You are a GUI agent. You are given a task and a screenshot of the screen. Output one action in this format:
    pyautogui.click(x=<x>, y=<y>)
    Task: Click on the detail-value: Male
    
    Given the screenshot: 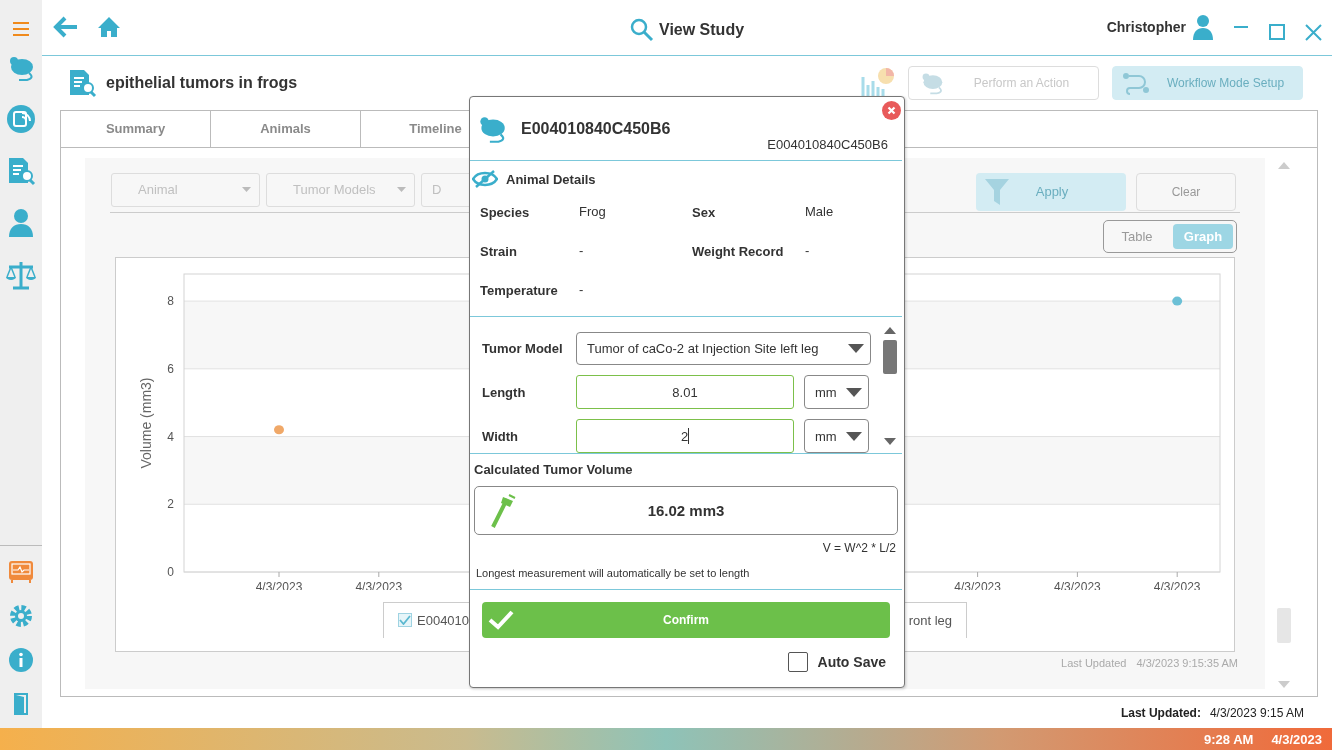 What is the action you would take?
    pyautogui.click(x=820, y=212)
    